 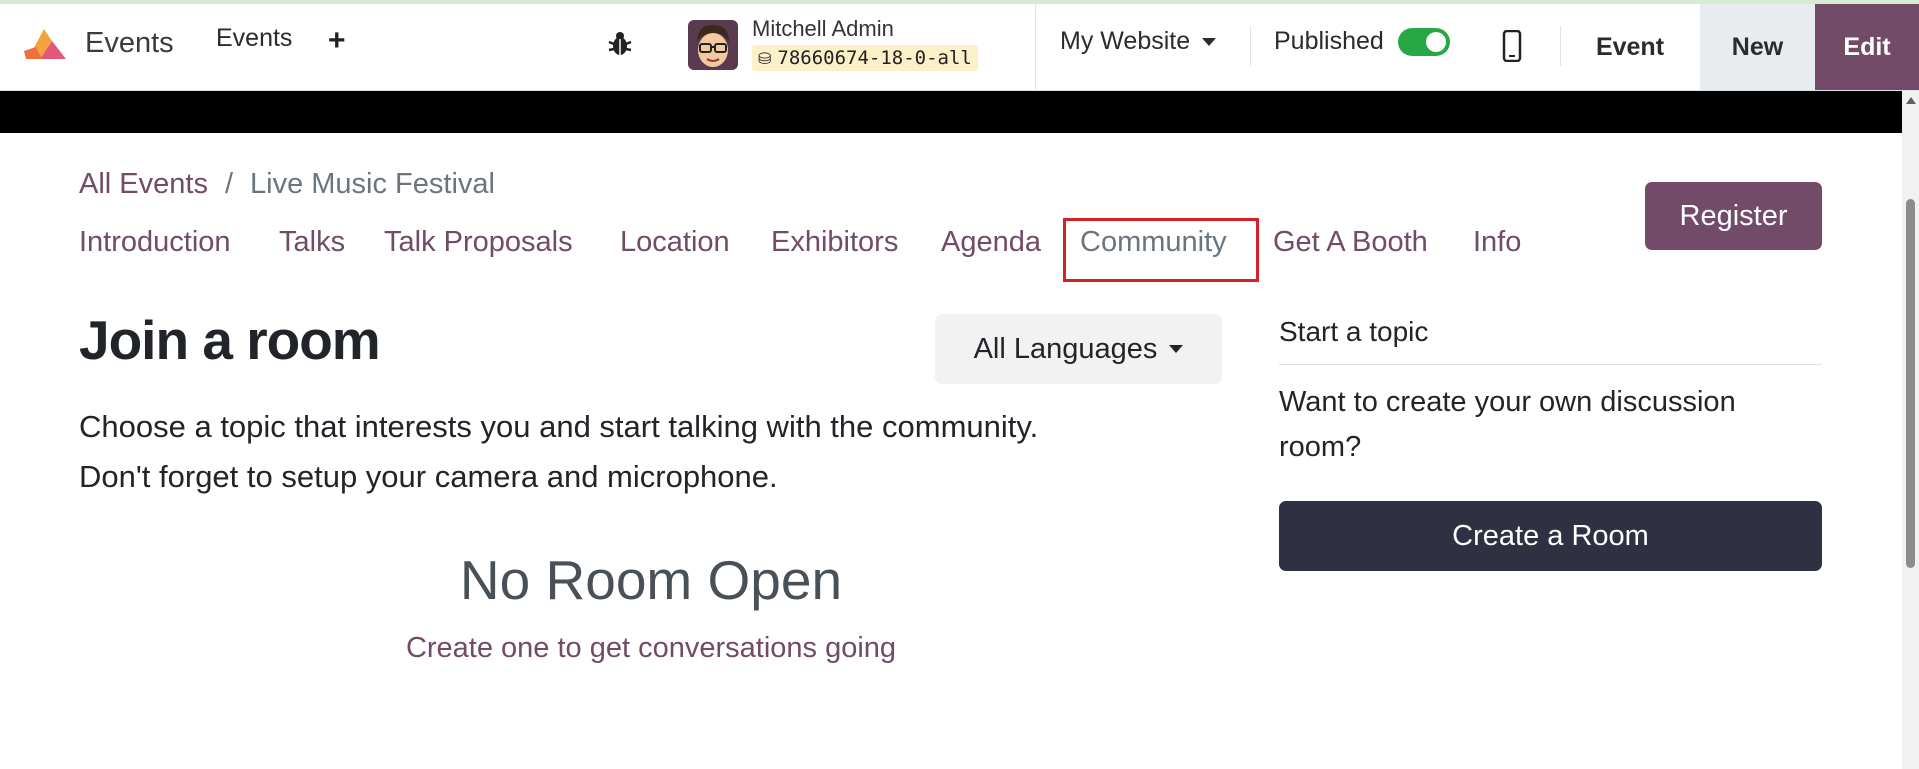 I want to click on language-filter-label: All Languages, so click(x=1065, y=348).